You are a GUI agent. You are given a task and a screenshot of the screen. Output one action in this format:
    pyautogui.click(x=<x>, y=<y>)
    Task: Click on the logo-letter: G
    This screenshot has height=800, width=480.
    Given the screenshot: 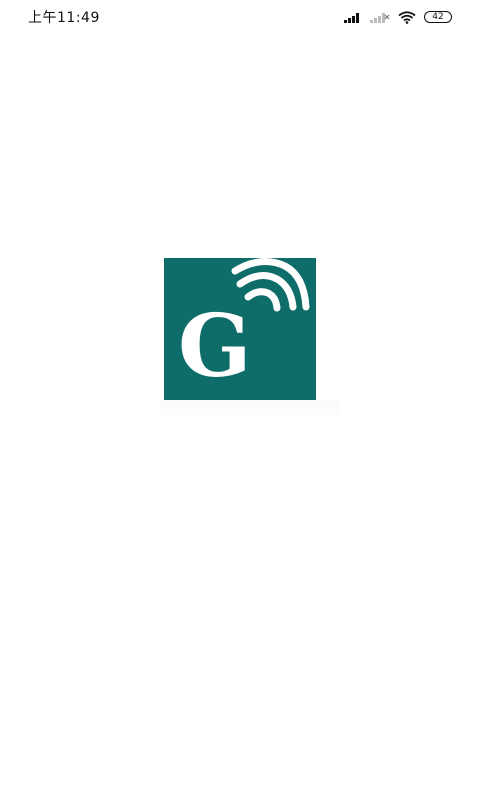 What is the action you would take?
    pyautogui.click(x=215, y=346)
    